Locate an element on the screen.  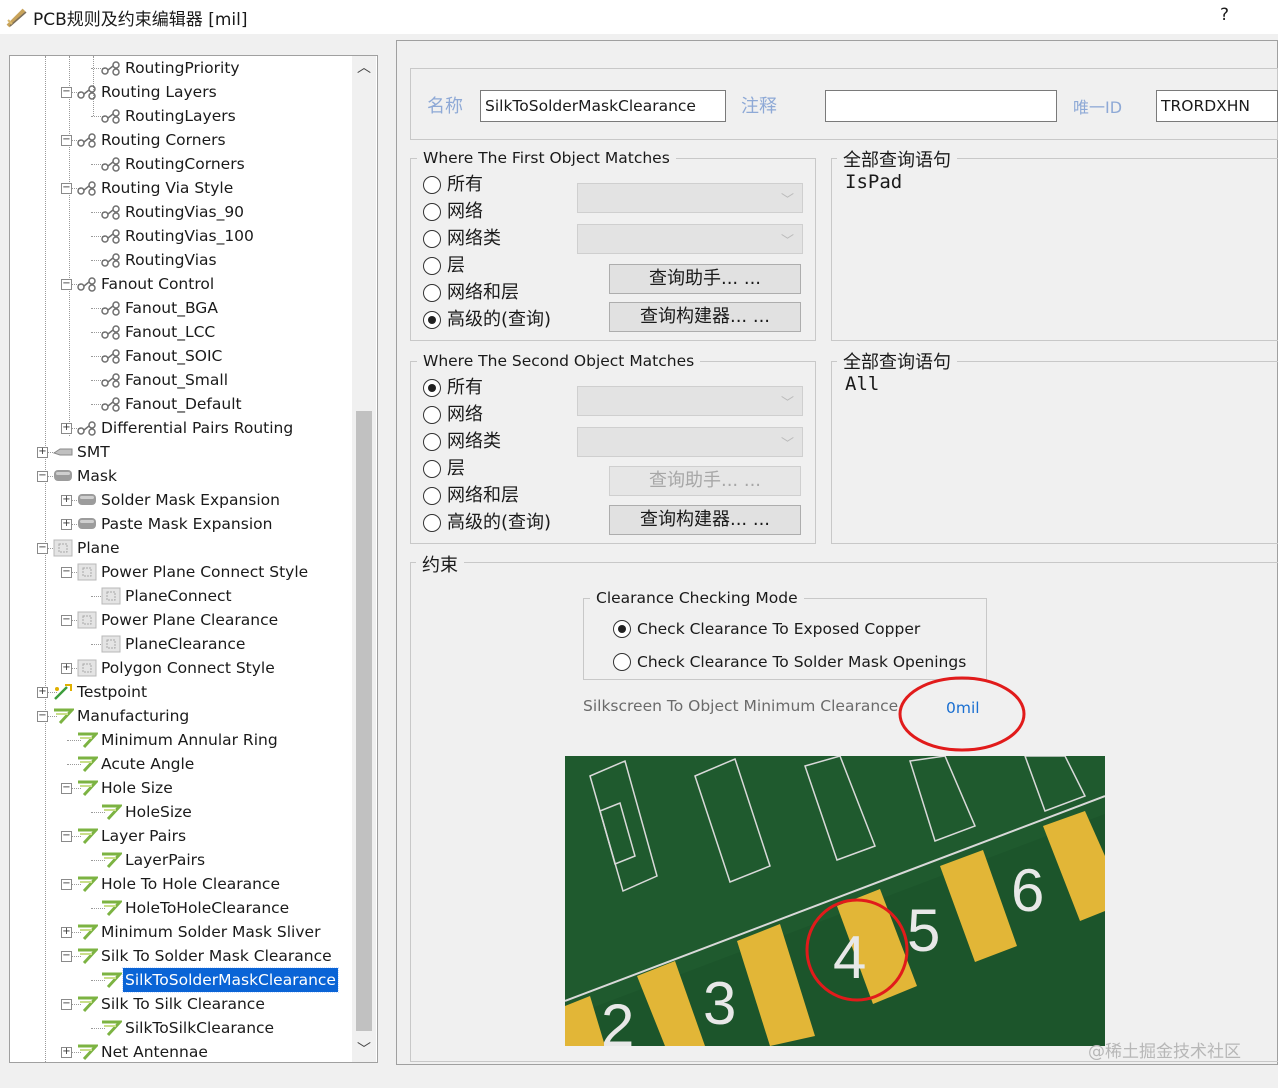
first-net-combo: ﹀ is located at coordinates (690, 198).